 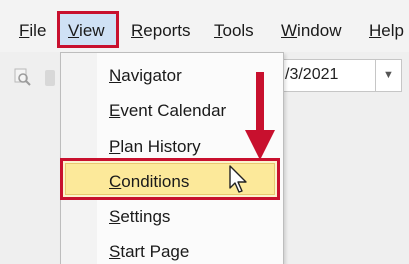 I want to click on menu-tools: Tools, so click(x=234, y=31).